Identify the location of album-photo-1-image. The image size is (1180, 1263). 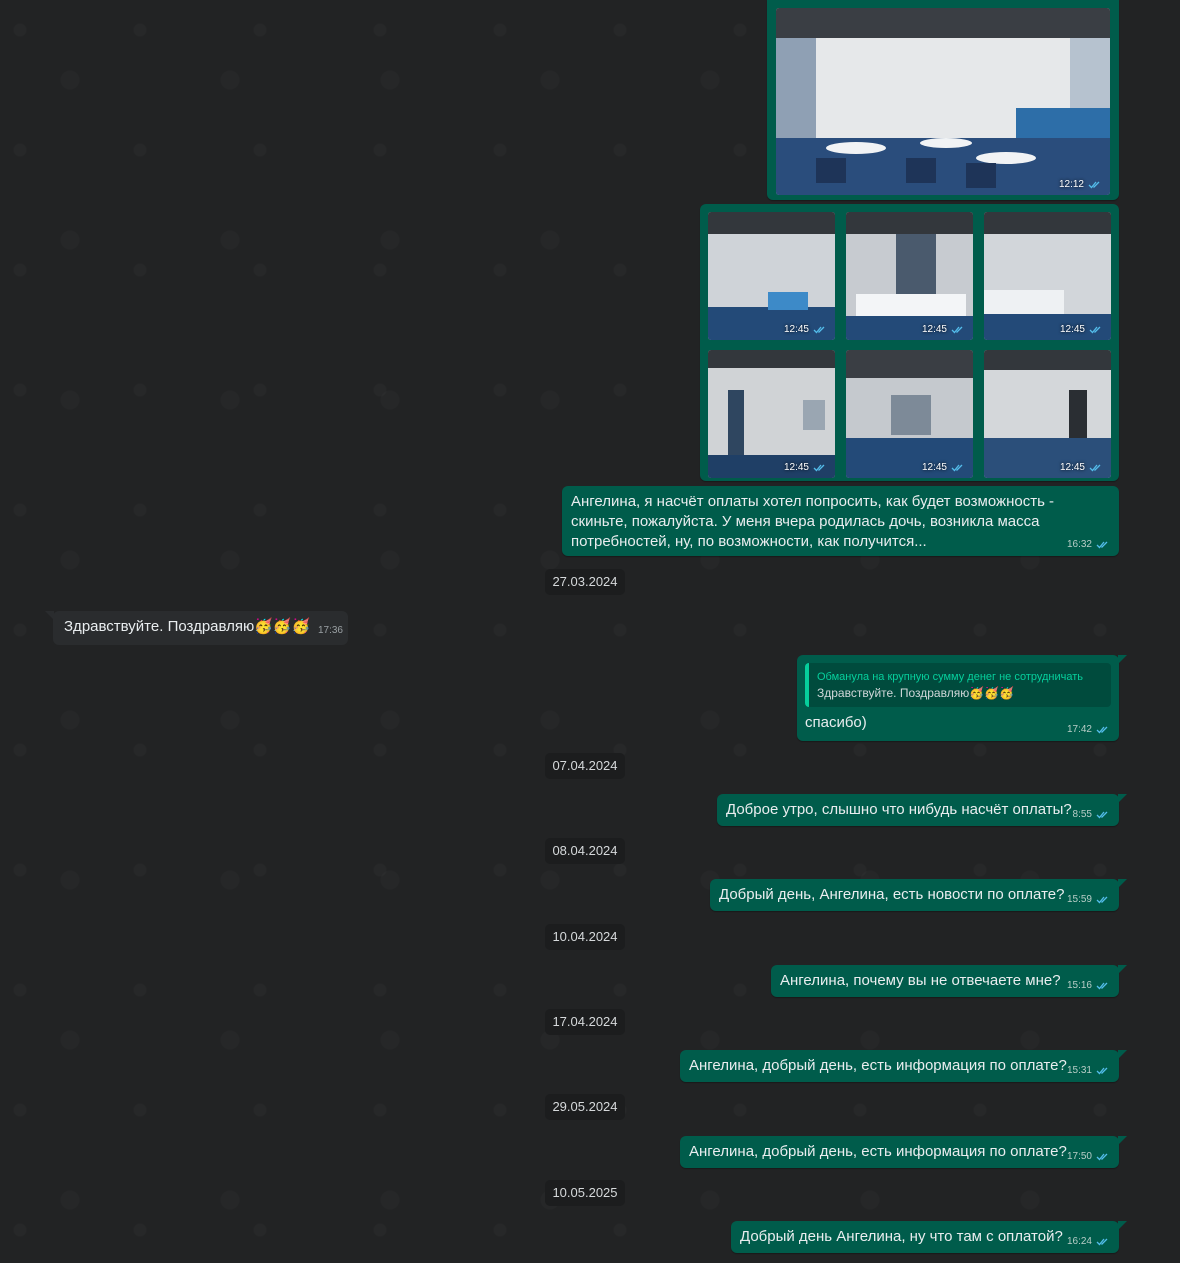
(771, 276).